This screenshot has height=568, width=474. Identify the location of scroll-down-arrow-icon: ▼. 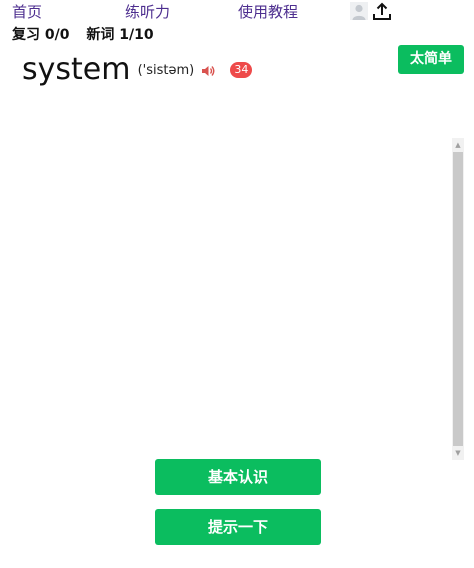
(458, 453).